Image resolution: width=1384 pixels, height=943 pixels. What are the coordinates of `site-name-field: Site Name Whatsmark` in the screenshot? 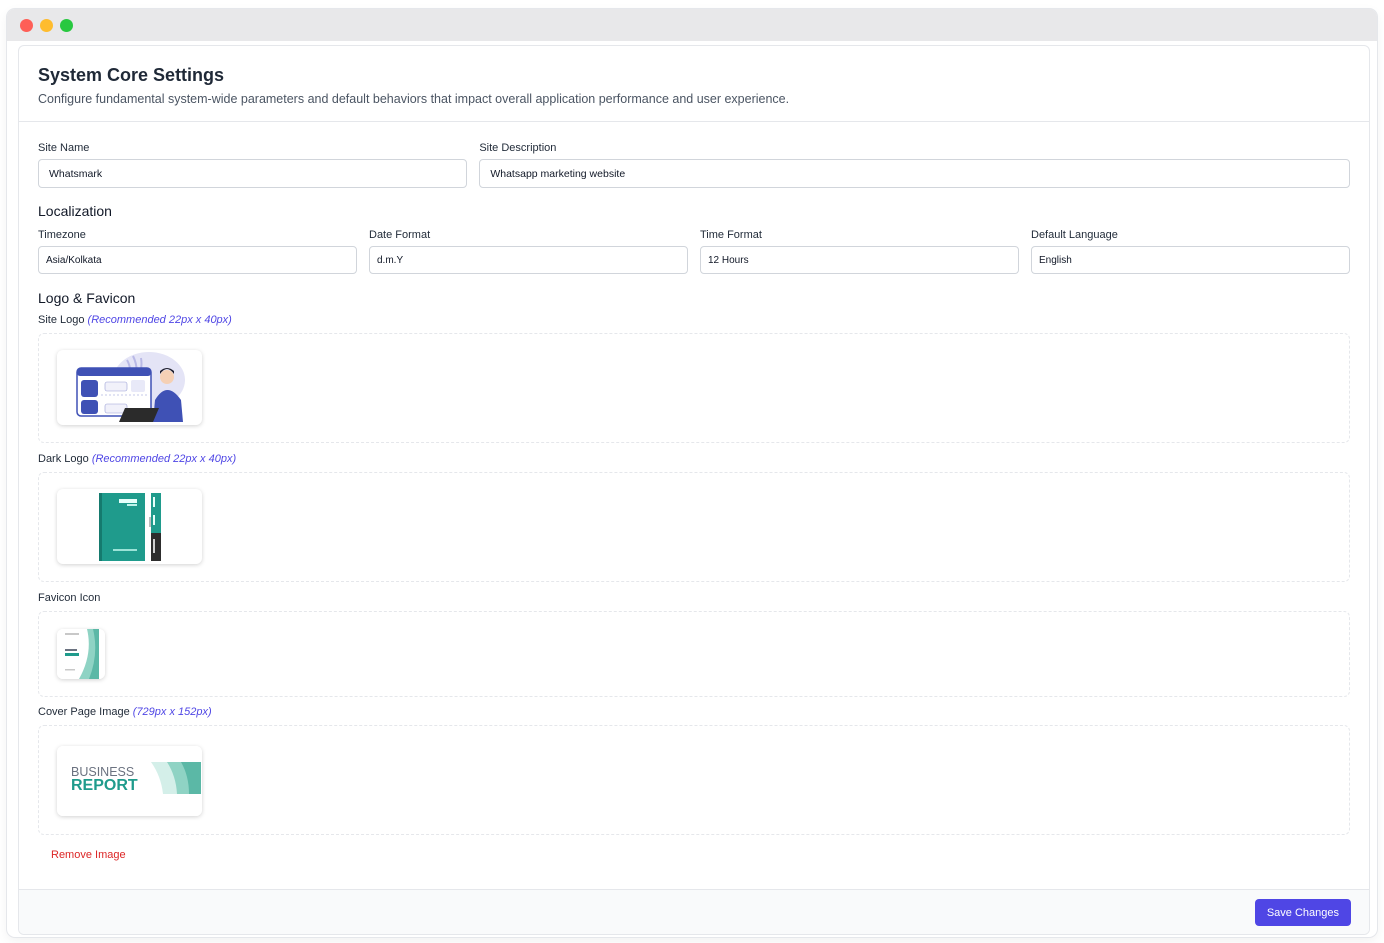 It's located at (253, 164).